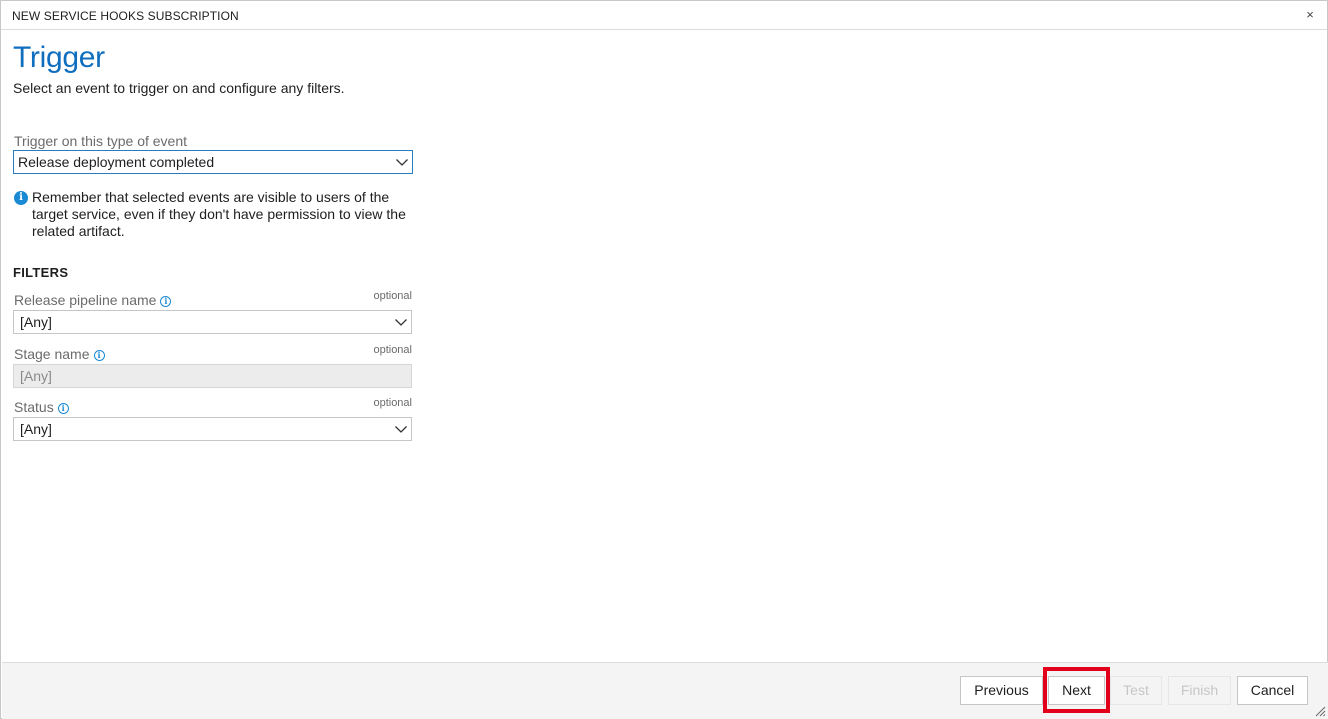 This screenshot has height=719, width=1328. Describe the element at coordinates (85, 300) in the screenshot. I see `release-pipeline-label: Release pipeline name` at that location.